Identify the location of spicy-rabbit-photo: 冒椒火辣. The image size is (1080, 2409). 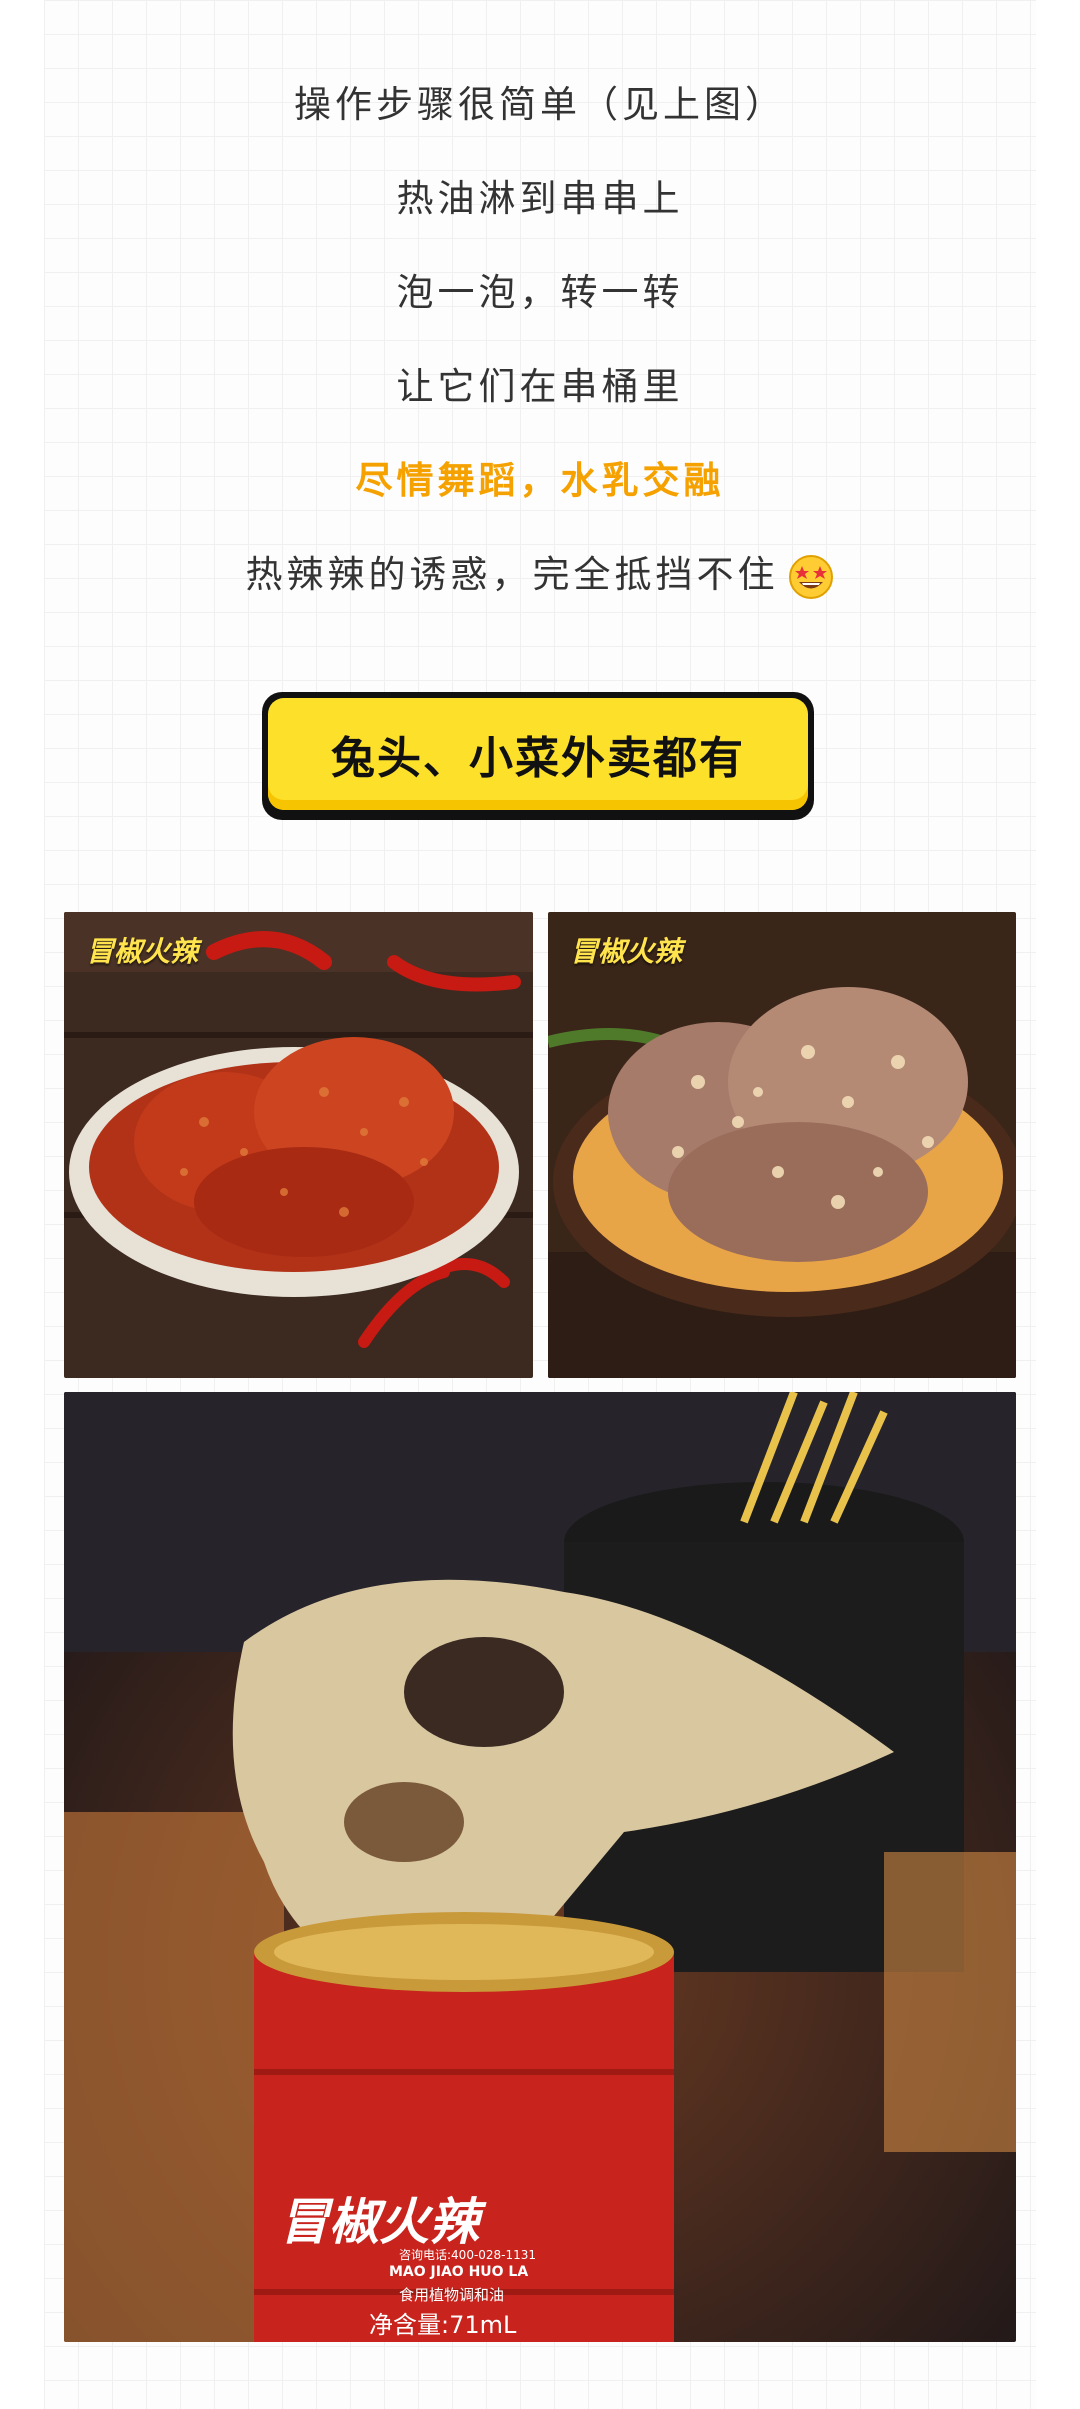
(298, 1145).